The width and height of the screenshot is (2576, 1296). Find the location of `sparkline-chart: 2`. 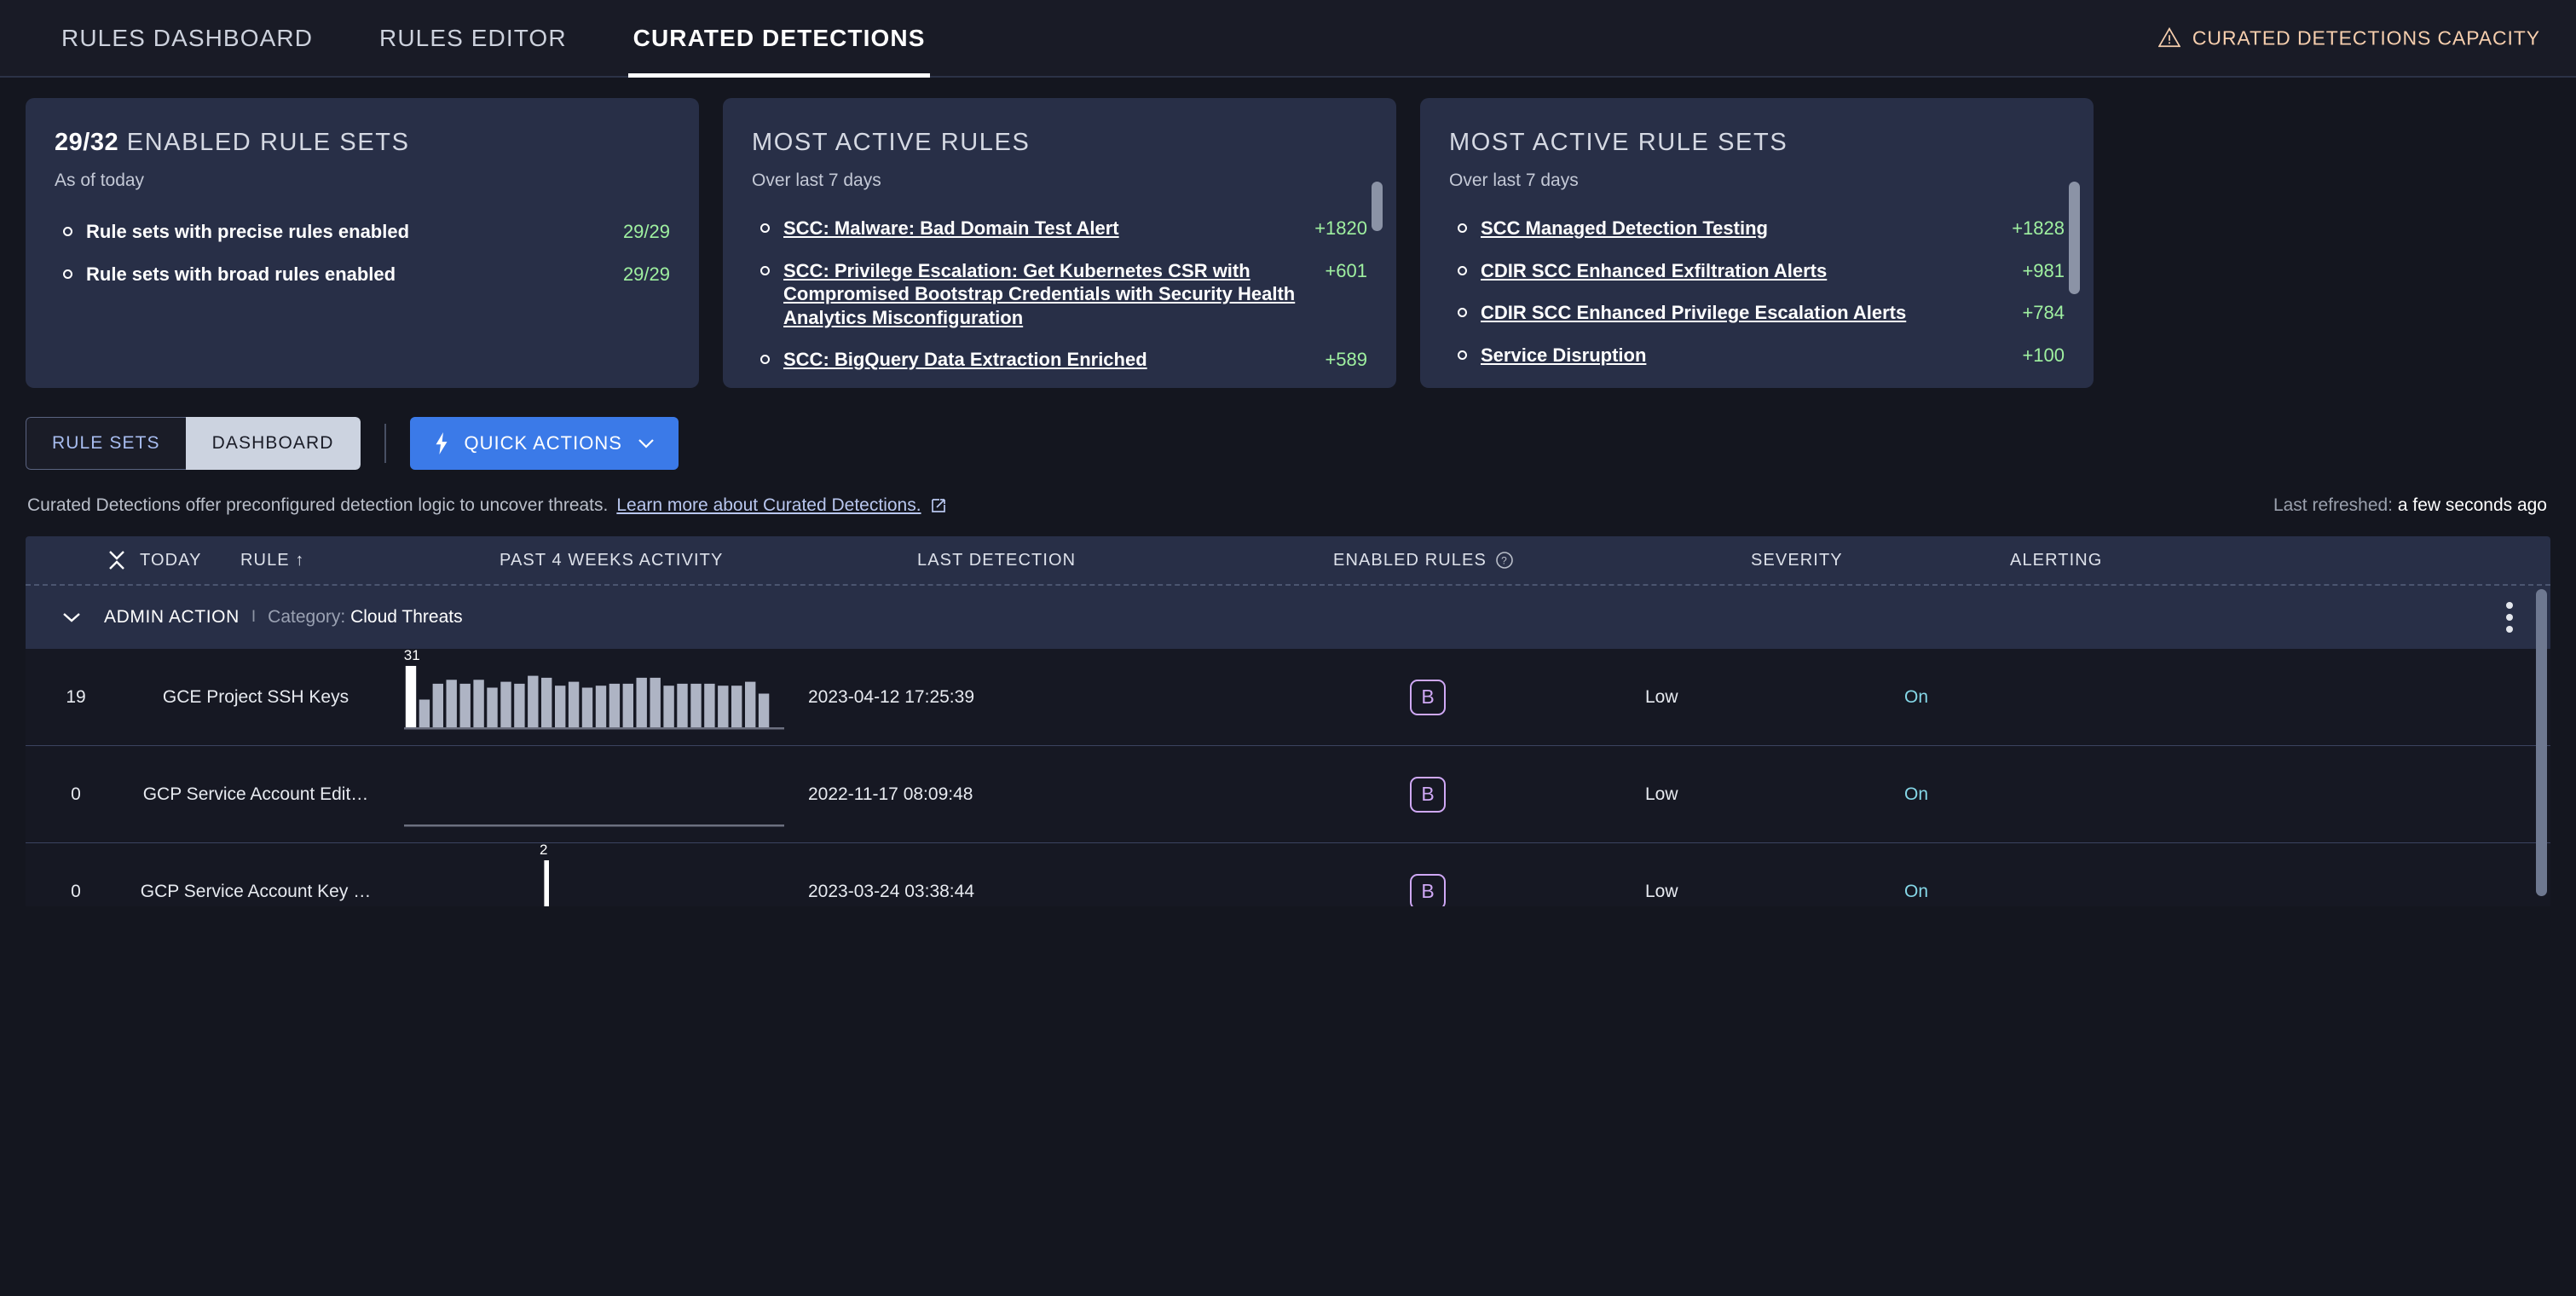

sparkline-chart: 2 is located at coordinates (594, 874).